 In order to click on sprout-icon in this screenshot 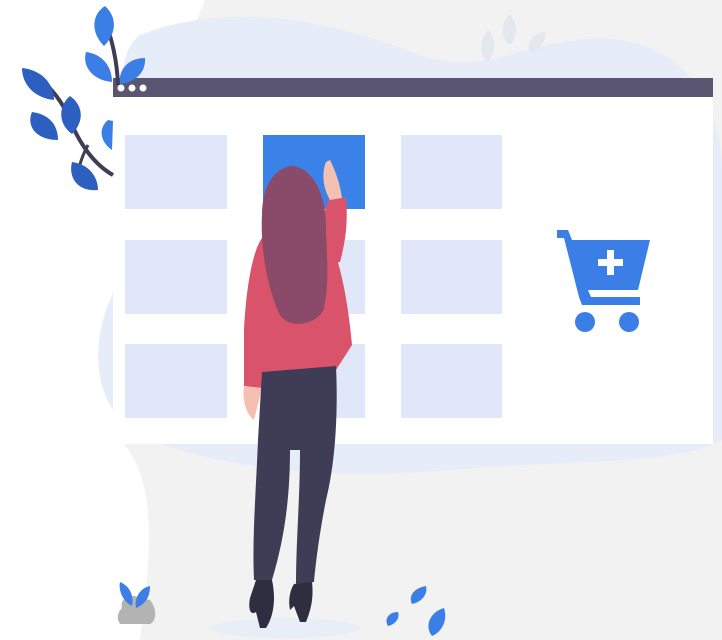, I will do `click(136, 603)`.